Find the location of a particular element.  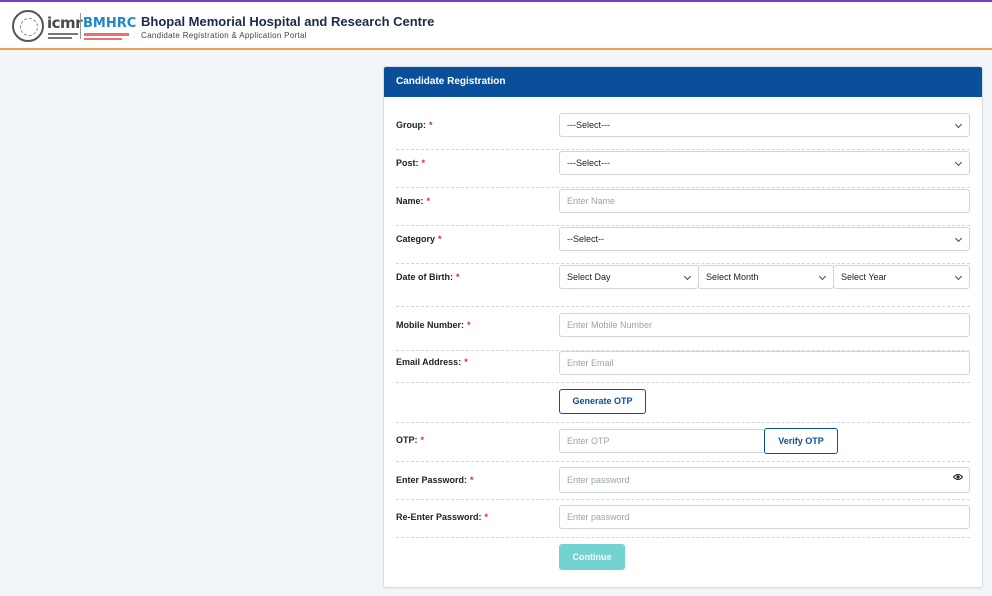

repassword-label: Re-Enter Password: * is located at coordinates (442, 517).